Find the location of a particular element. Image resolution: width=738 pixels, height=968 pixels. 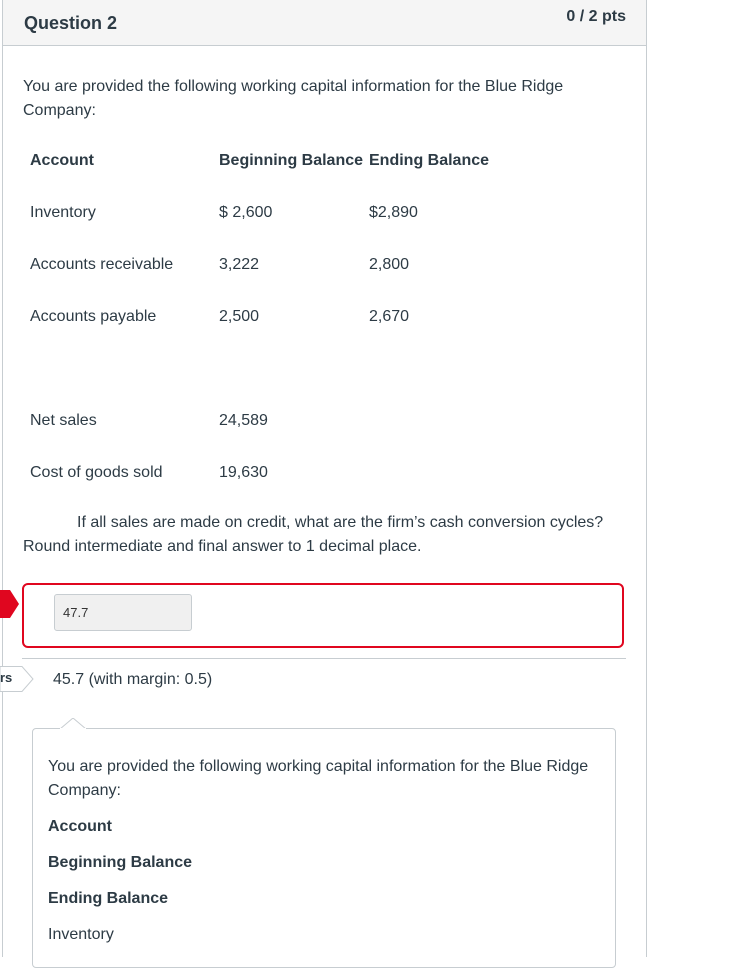

row-inventory-ending: $2,890 is located at coordinates (393, 212).